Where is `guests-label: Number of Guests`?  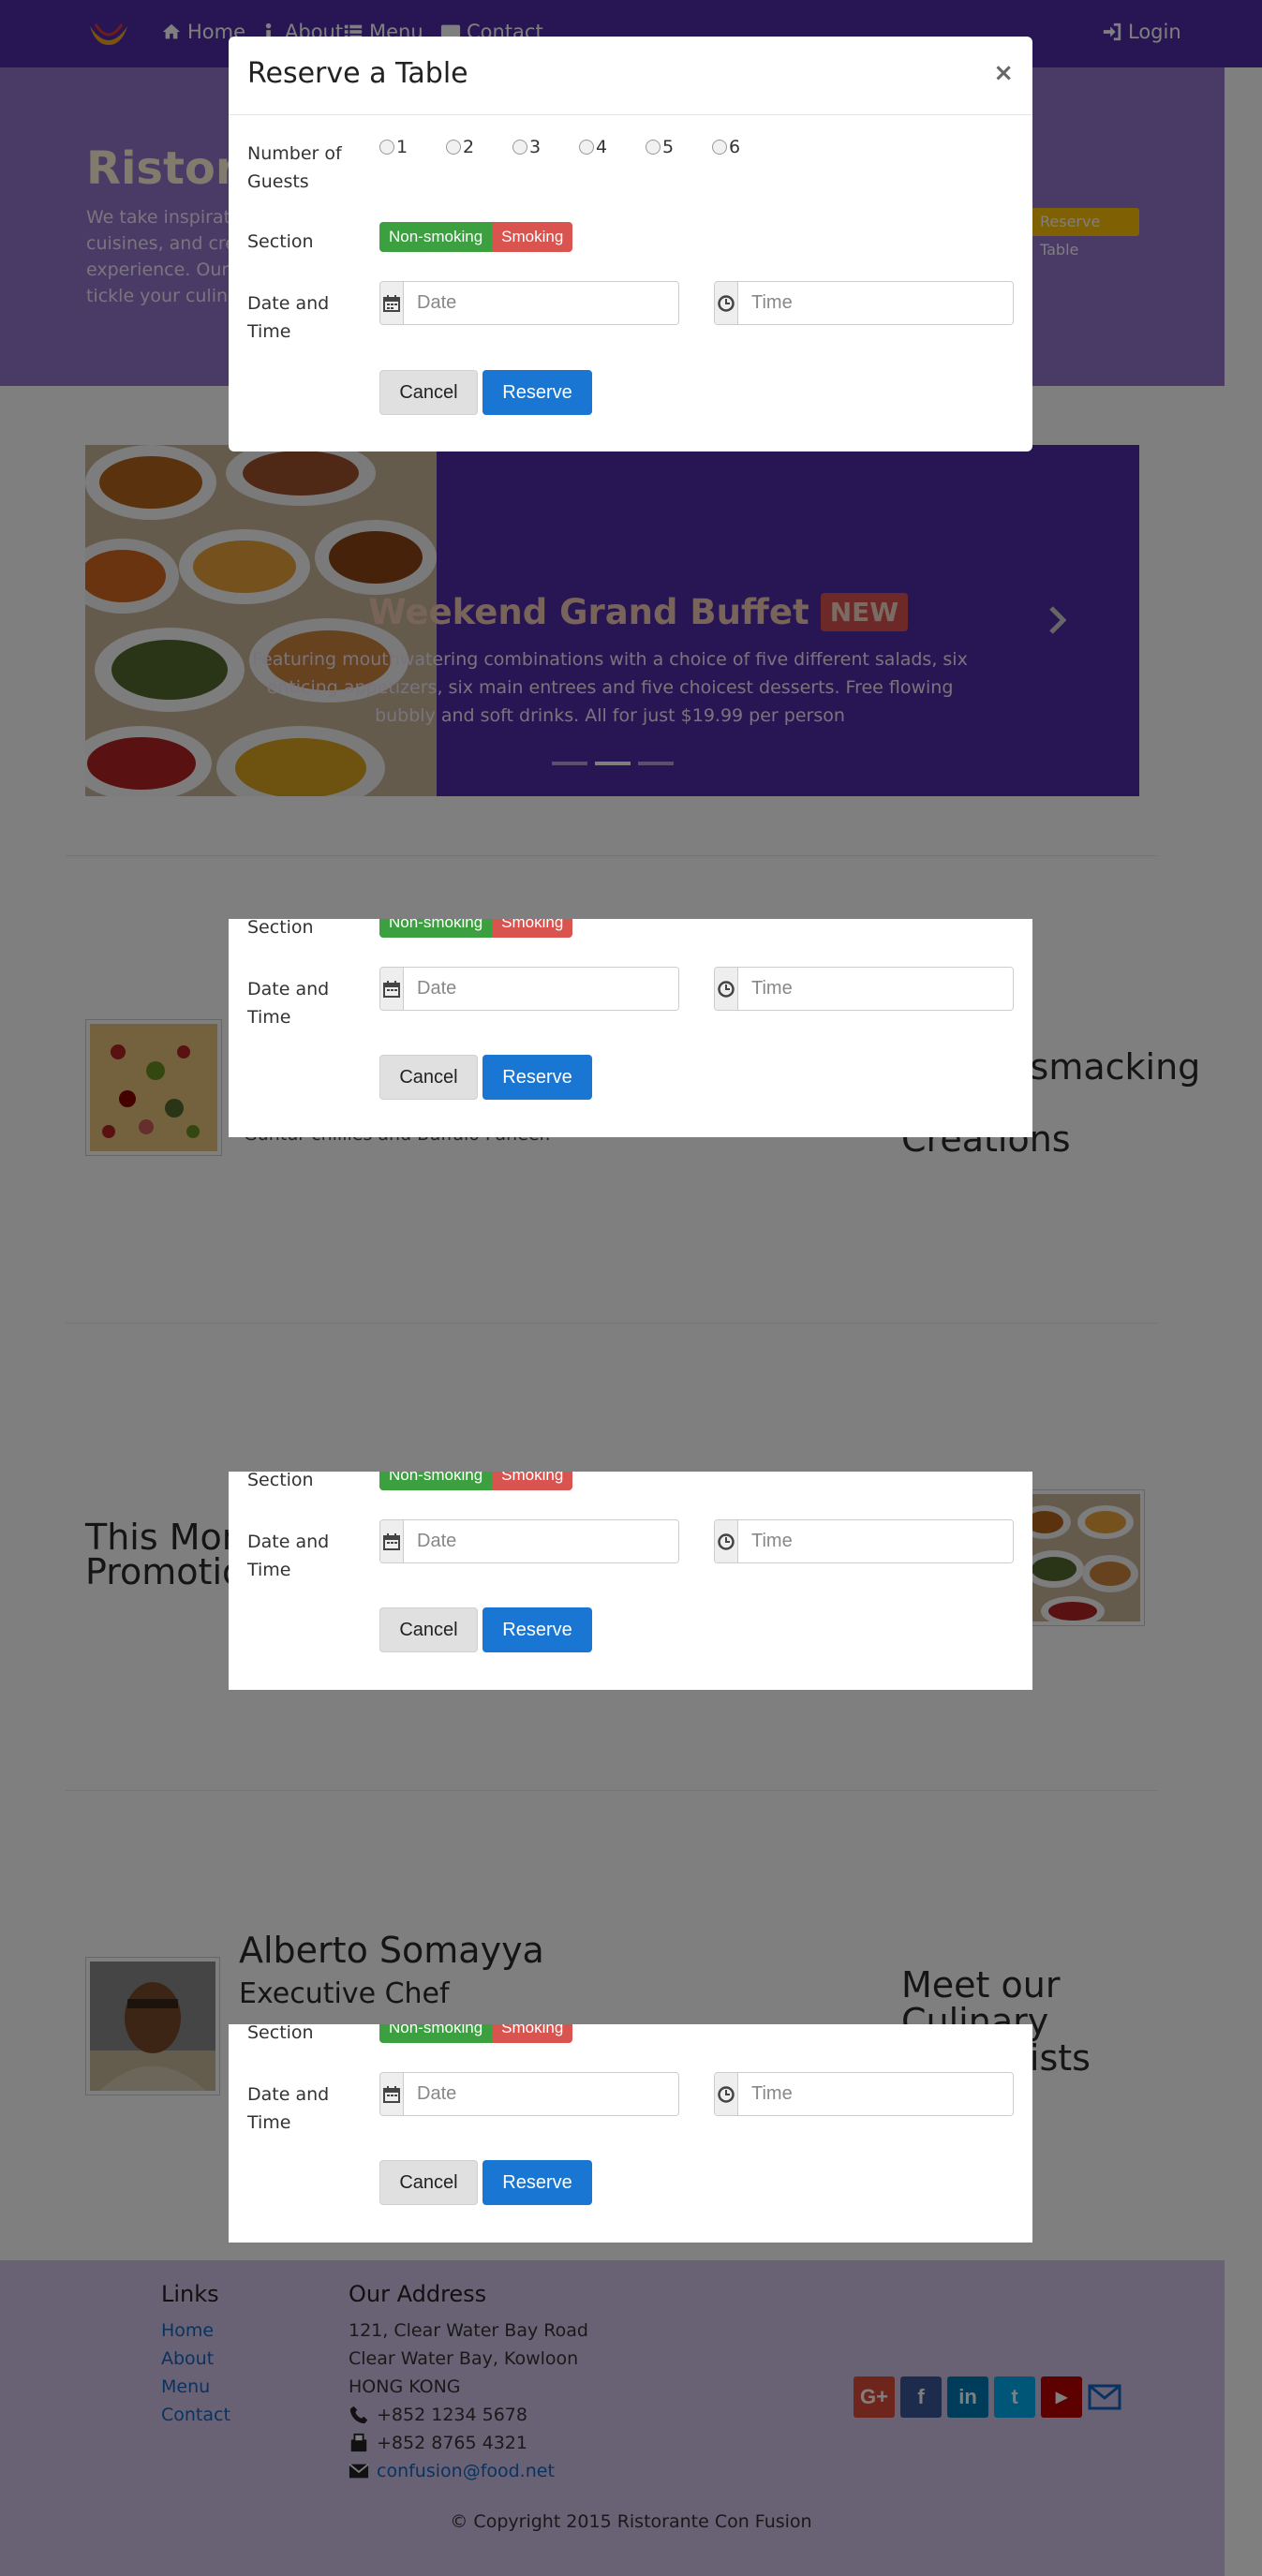
guests-label: Number of Guests is located at coordinates (294, 168).